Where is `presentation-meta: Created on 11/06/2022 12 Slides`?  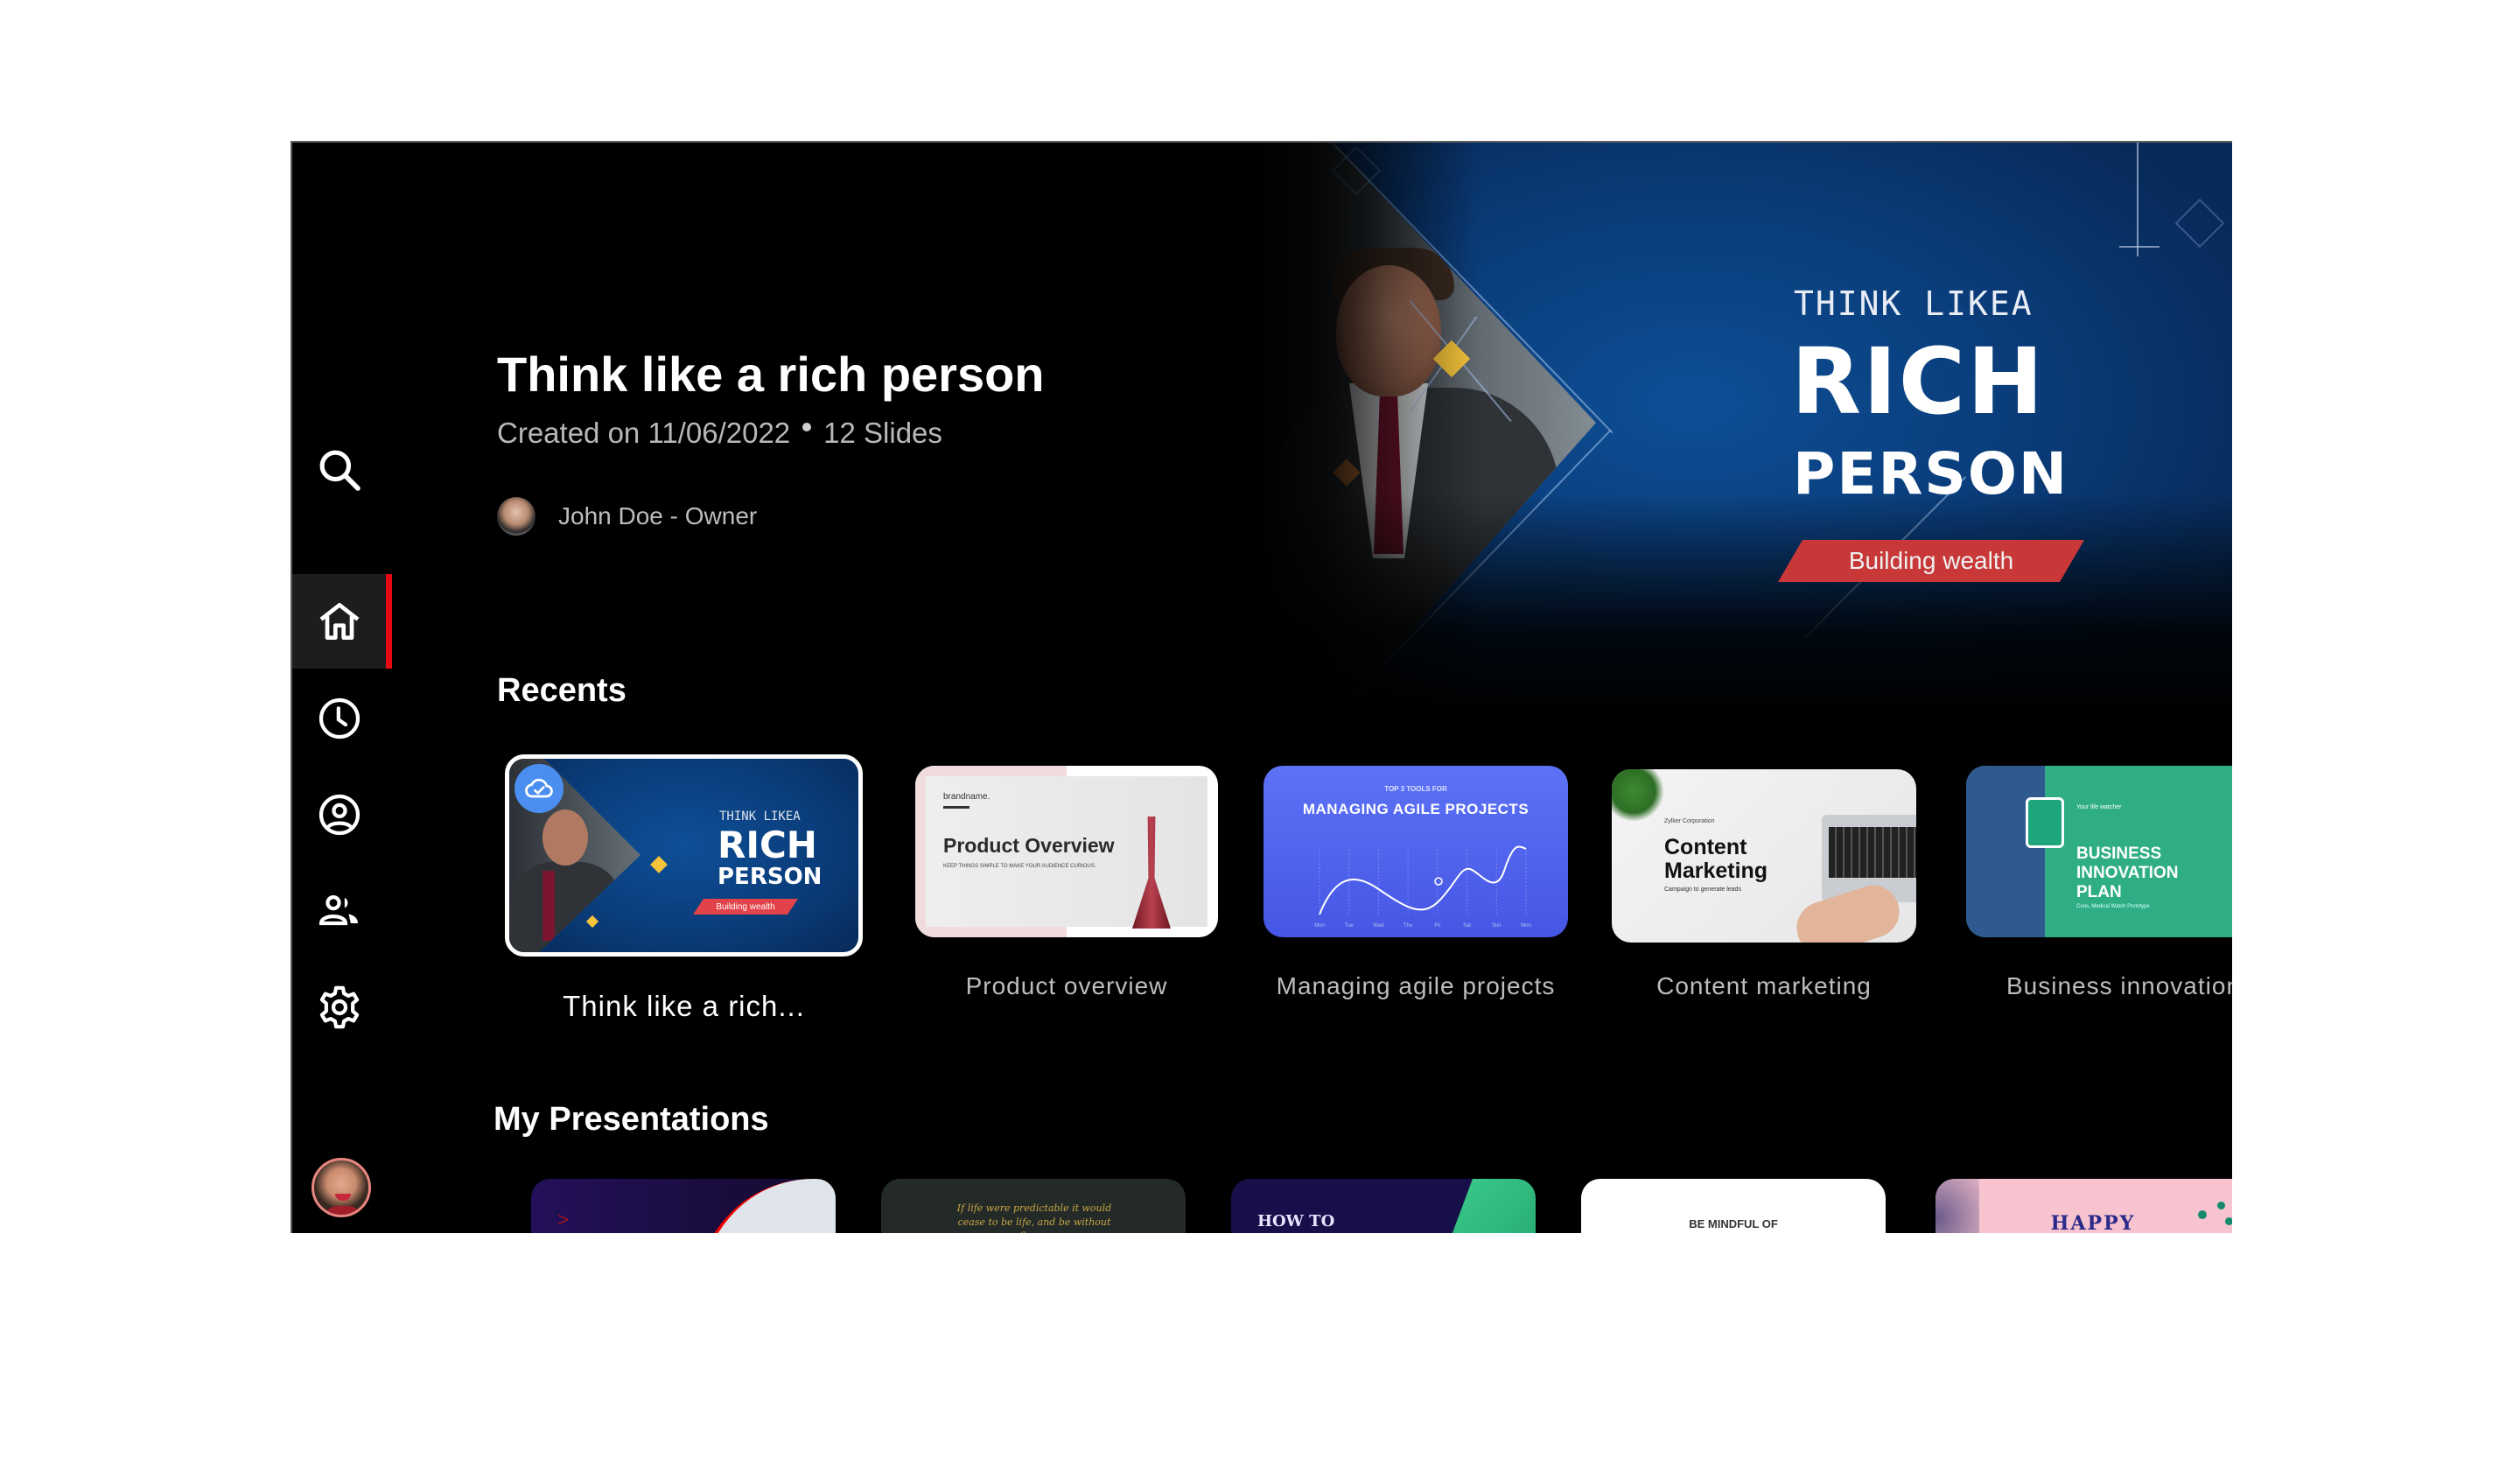 presentation-meta: Created on 11/06/2022 12 Slides is located at coordinates (719, 433).